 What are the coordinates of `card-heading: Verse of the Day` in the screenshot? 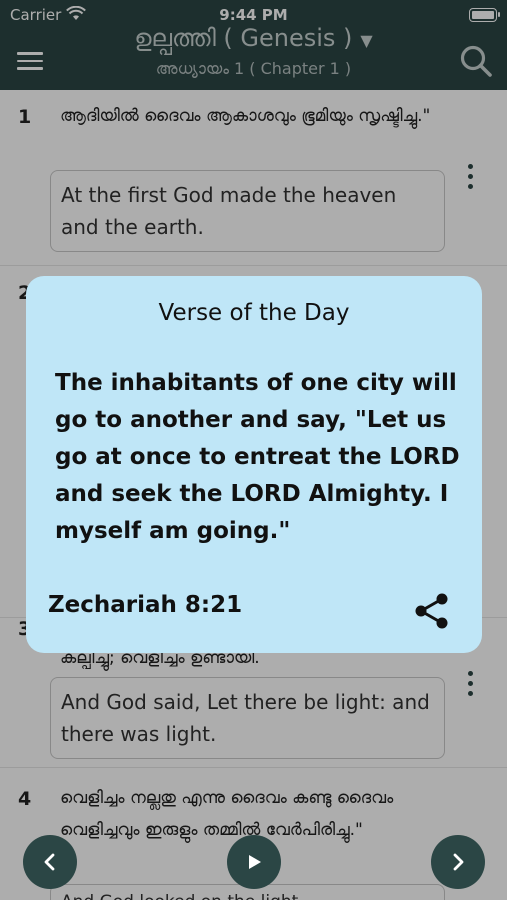 It's located at (254, 313).